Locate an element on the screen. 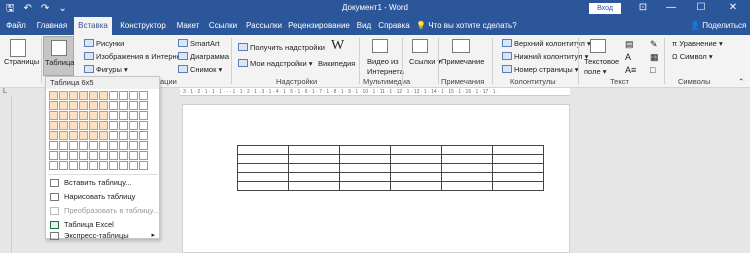  tab-help: Справка is located at coordinates (394, 26).